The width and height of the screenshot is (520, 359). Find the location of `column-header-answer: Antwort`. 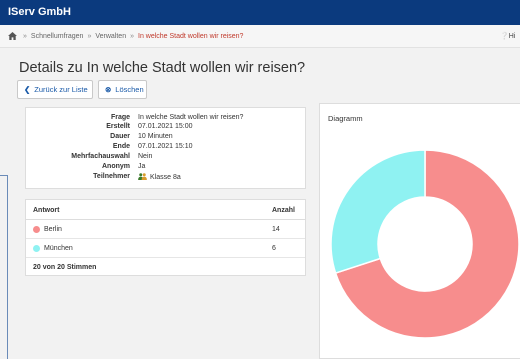

column-header-answer: Antwort is located at coordinates (46, 210).